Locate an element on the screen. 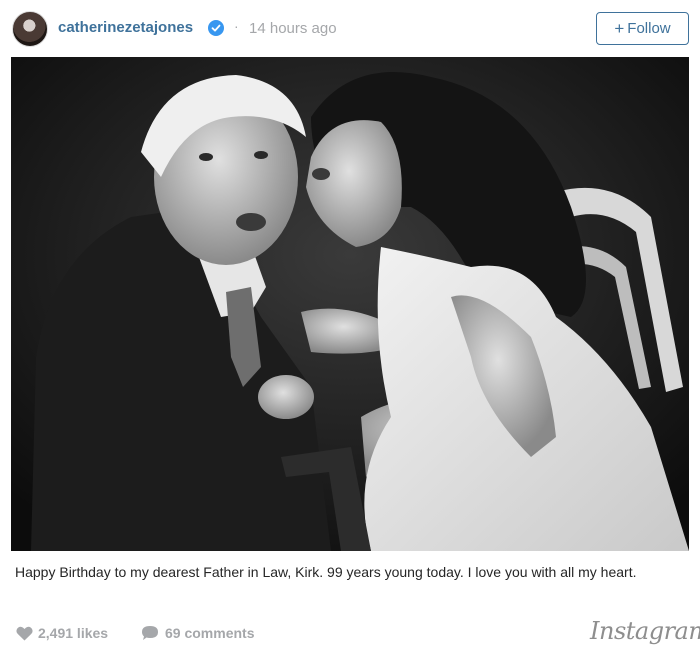  comments-count: 69 comments is located at coordinates (209, 633).